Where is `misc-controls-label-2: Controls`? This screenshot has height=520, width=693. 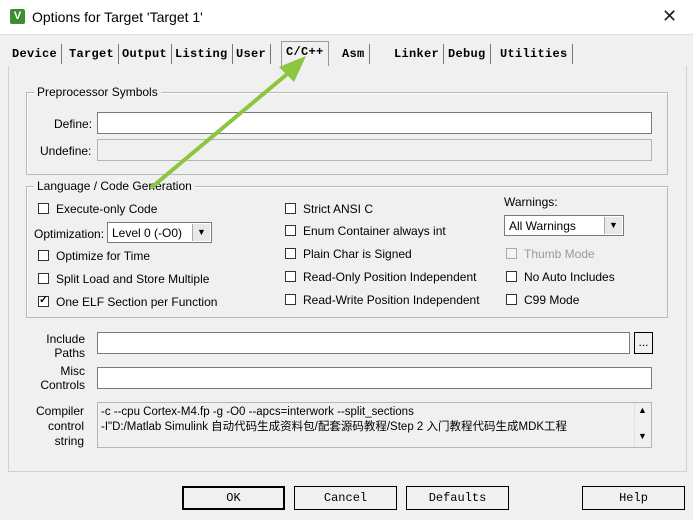 misc-controls-label-2: Controls is located at coordinates (62, 385).